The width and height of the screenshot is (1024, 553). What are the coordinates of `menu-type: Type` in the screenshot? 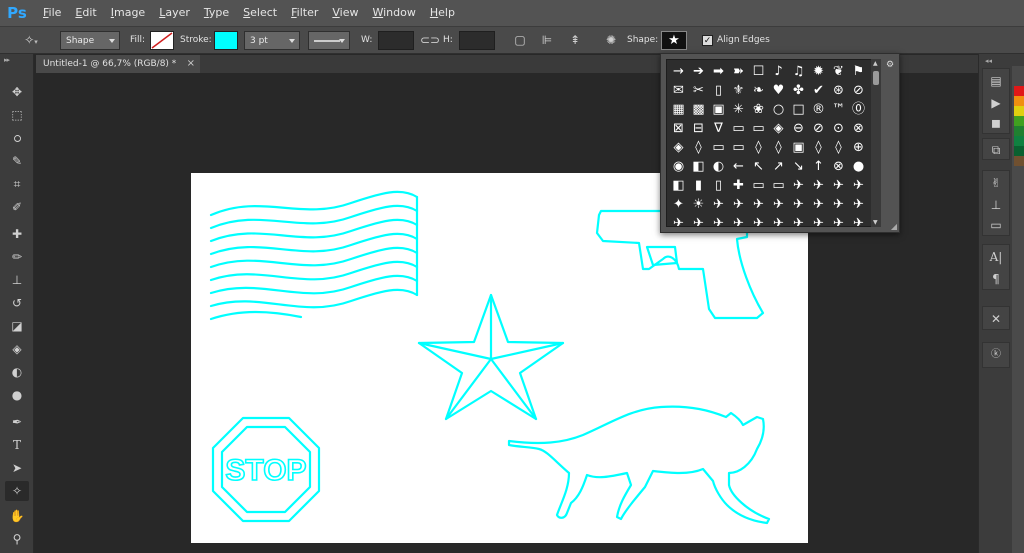 It's located at (216, 13).